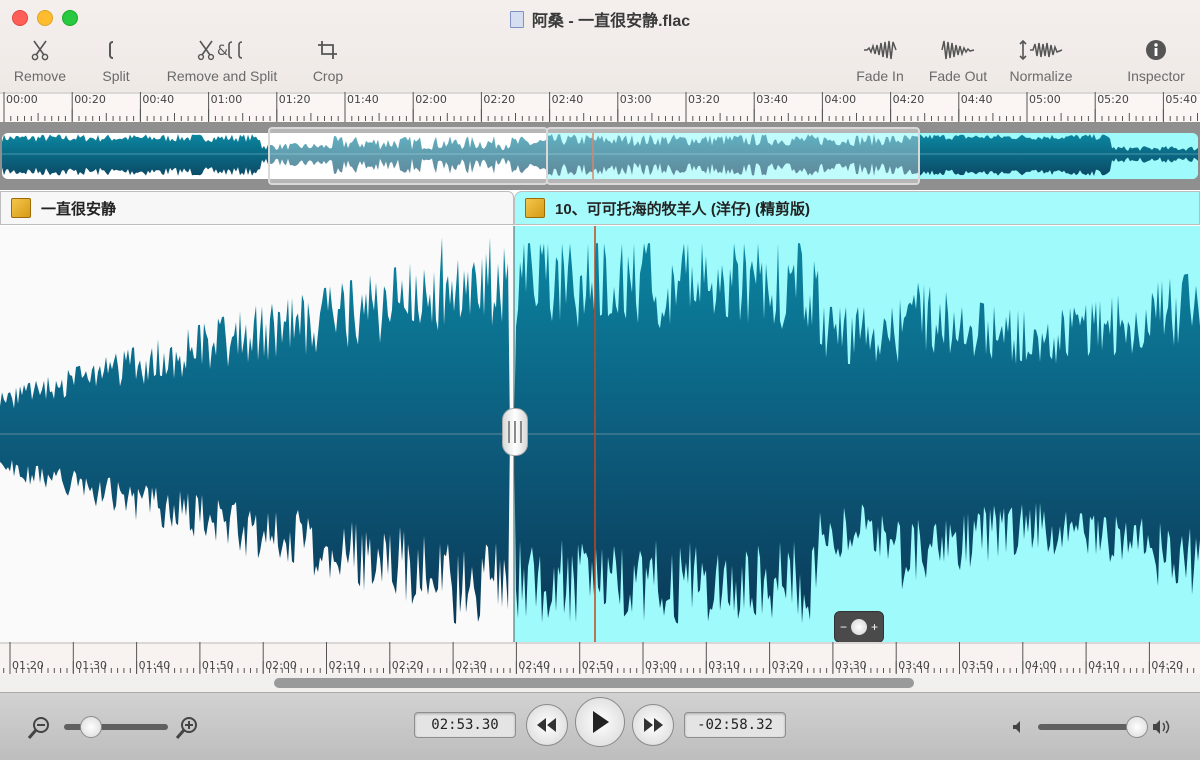 The width and height of the screenshot is (1200, 760). I want to click on remove-label: Remove, so click(40, 76).